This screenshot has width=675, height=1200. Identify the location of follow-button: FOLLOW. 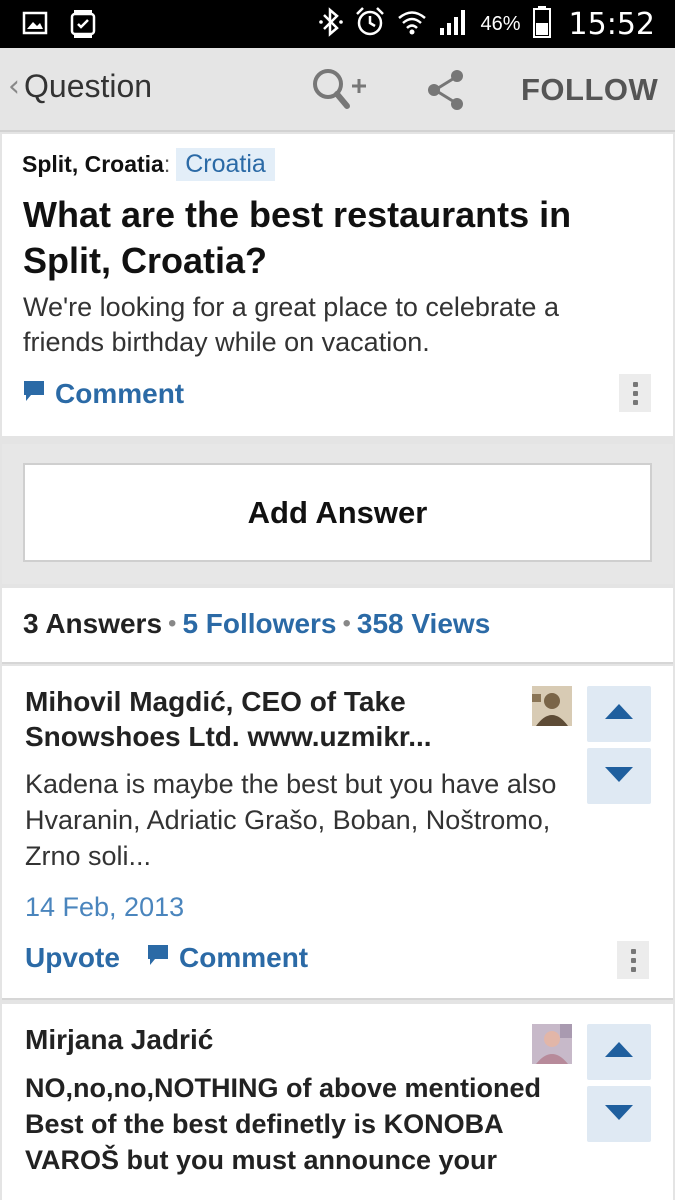
(589, 90).